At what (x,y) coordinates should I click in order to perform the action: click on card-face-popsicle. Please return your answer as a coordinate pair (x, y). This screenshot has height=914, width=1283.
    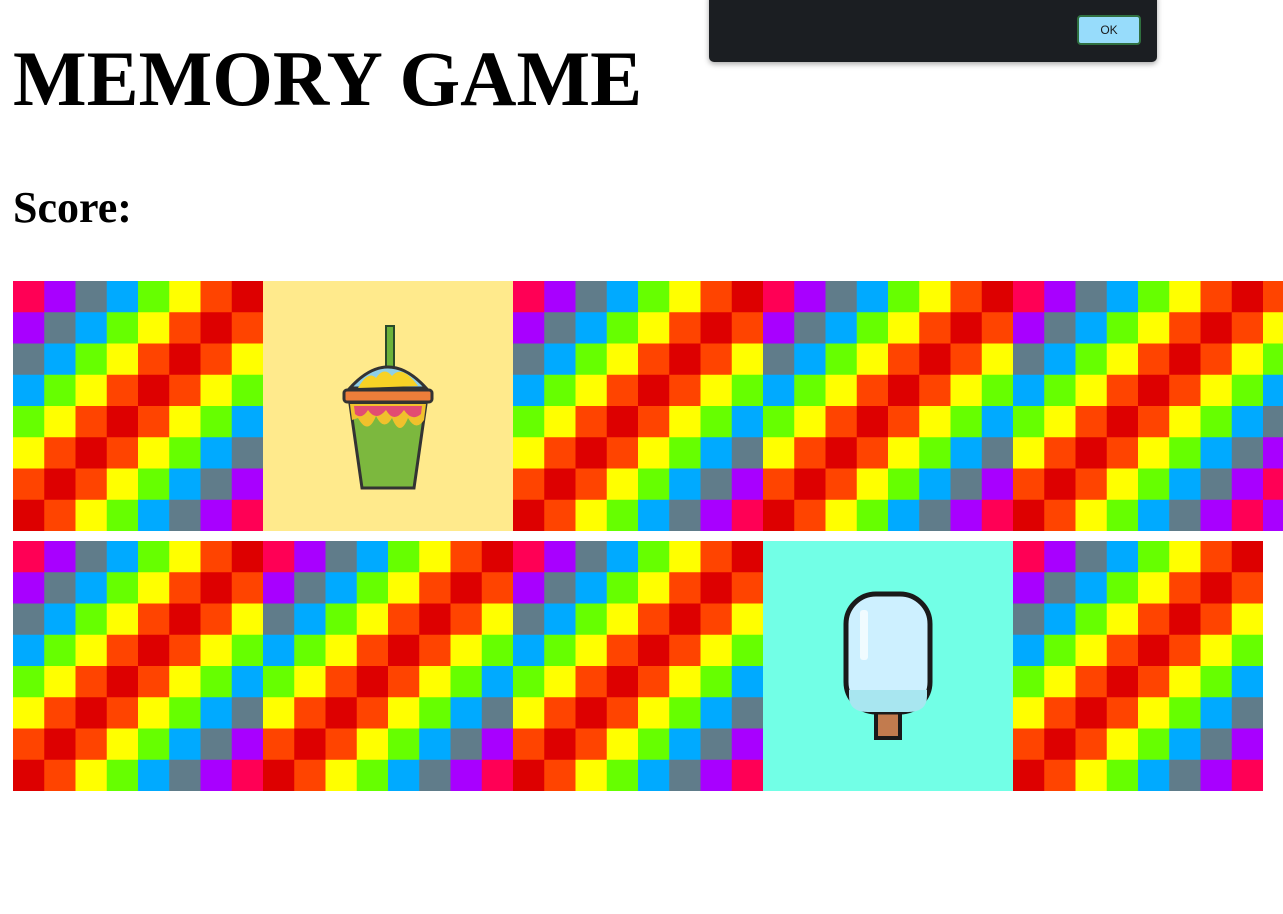
    Looking at the image, I should click on (888, 666).